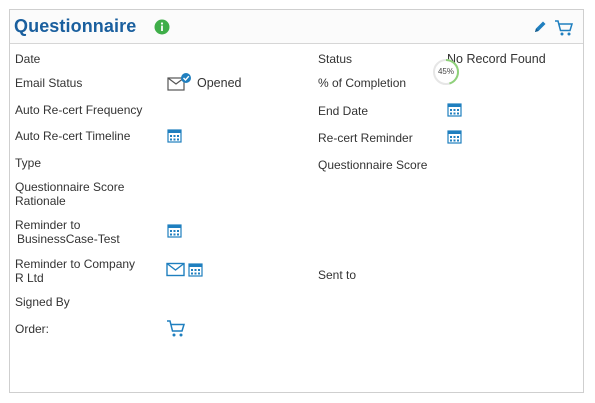 This screenshot has height=403, width=595. I want to click on email-status-value: Opened, so click(219, 83).